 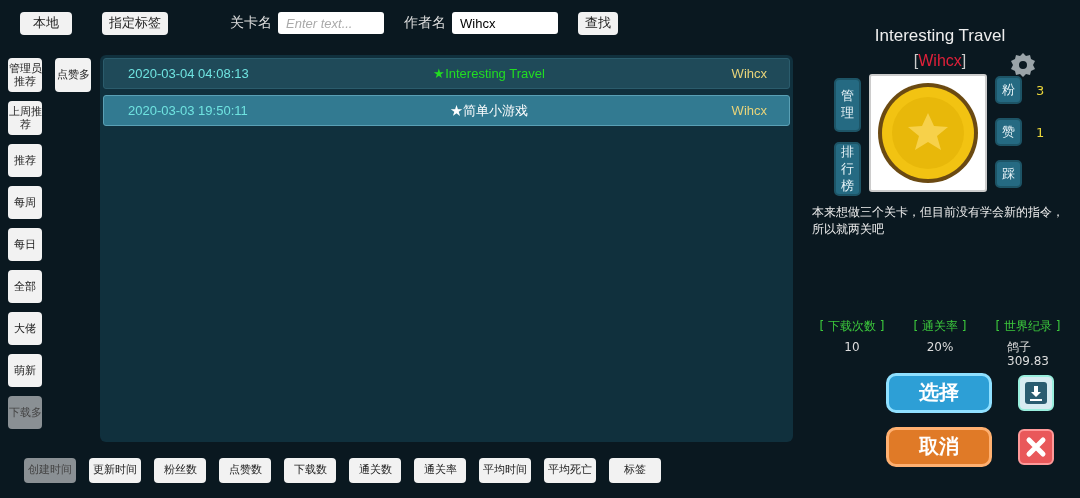 I want to click on stat-label: [ 下载次数 ], so click(x=852, y=326).